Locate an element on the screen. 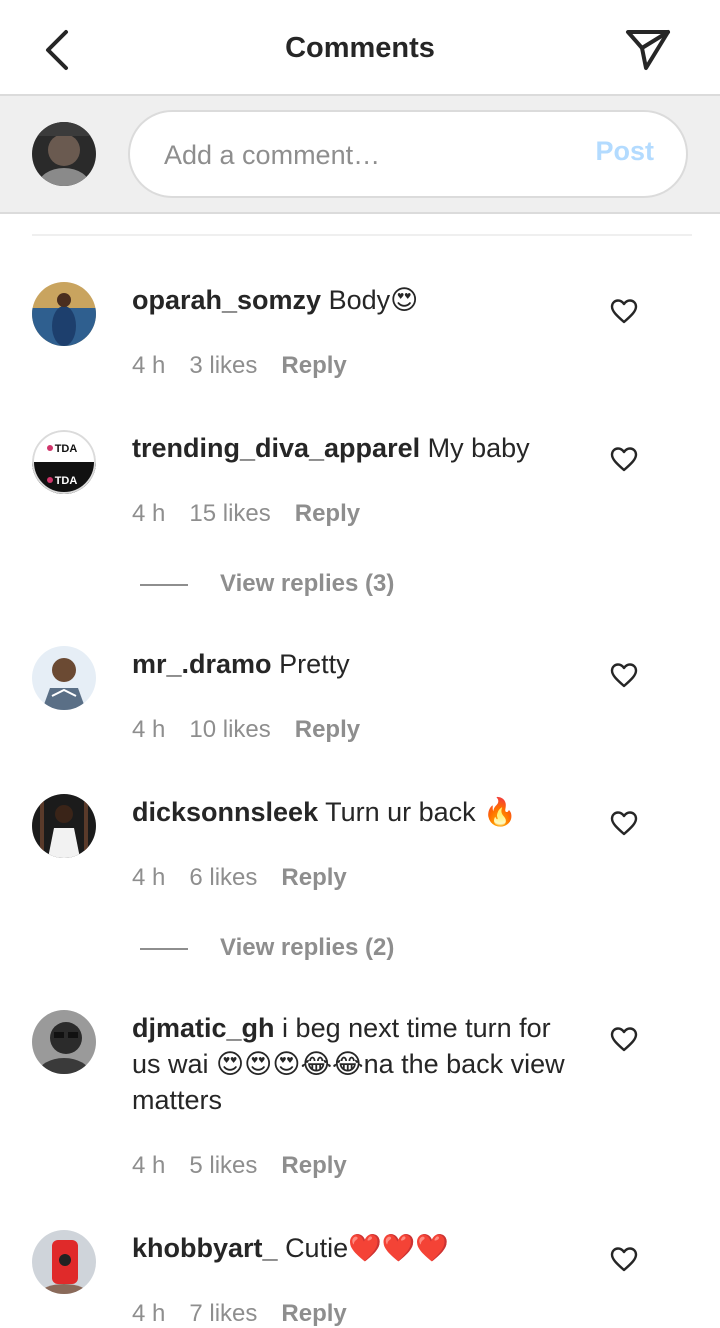 This screenshot has width=720, height=1328. view-replies-button: View replies (2) is located at coordinates (267, 948).